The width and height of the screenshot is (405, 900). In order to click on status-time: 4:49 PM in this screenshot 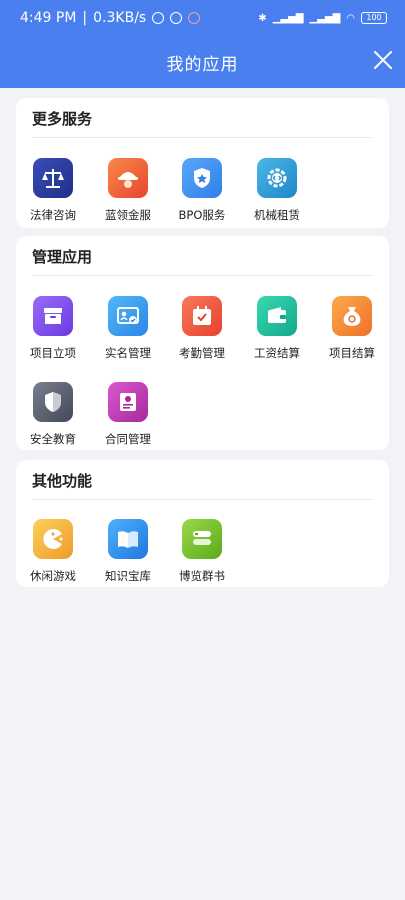, I will do `click(48, 18)`.